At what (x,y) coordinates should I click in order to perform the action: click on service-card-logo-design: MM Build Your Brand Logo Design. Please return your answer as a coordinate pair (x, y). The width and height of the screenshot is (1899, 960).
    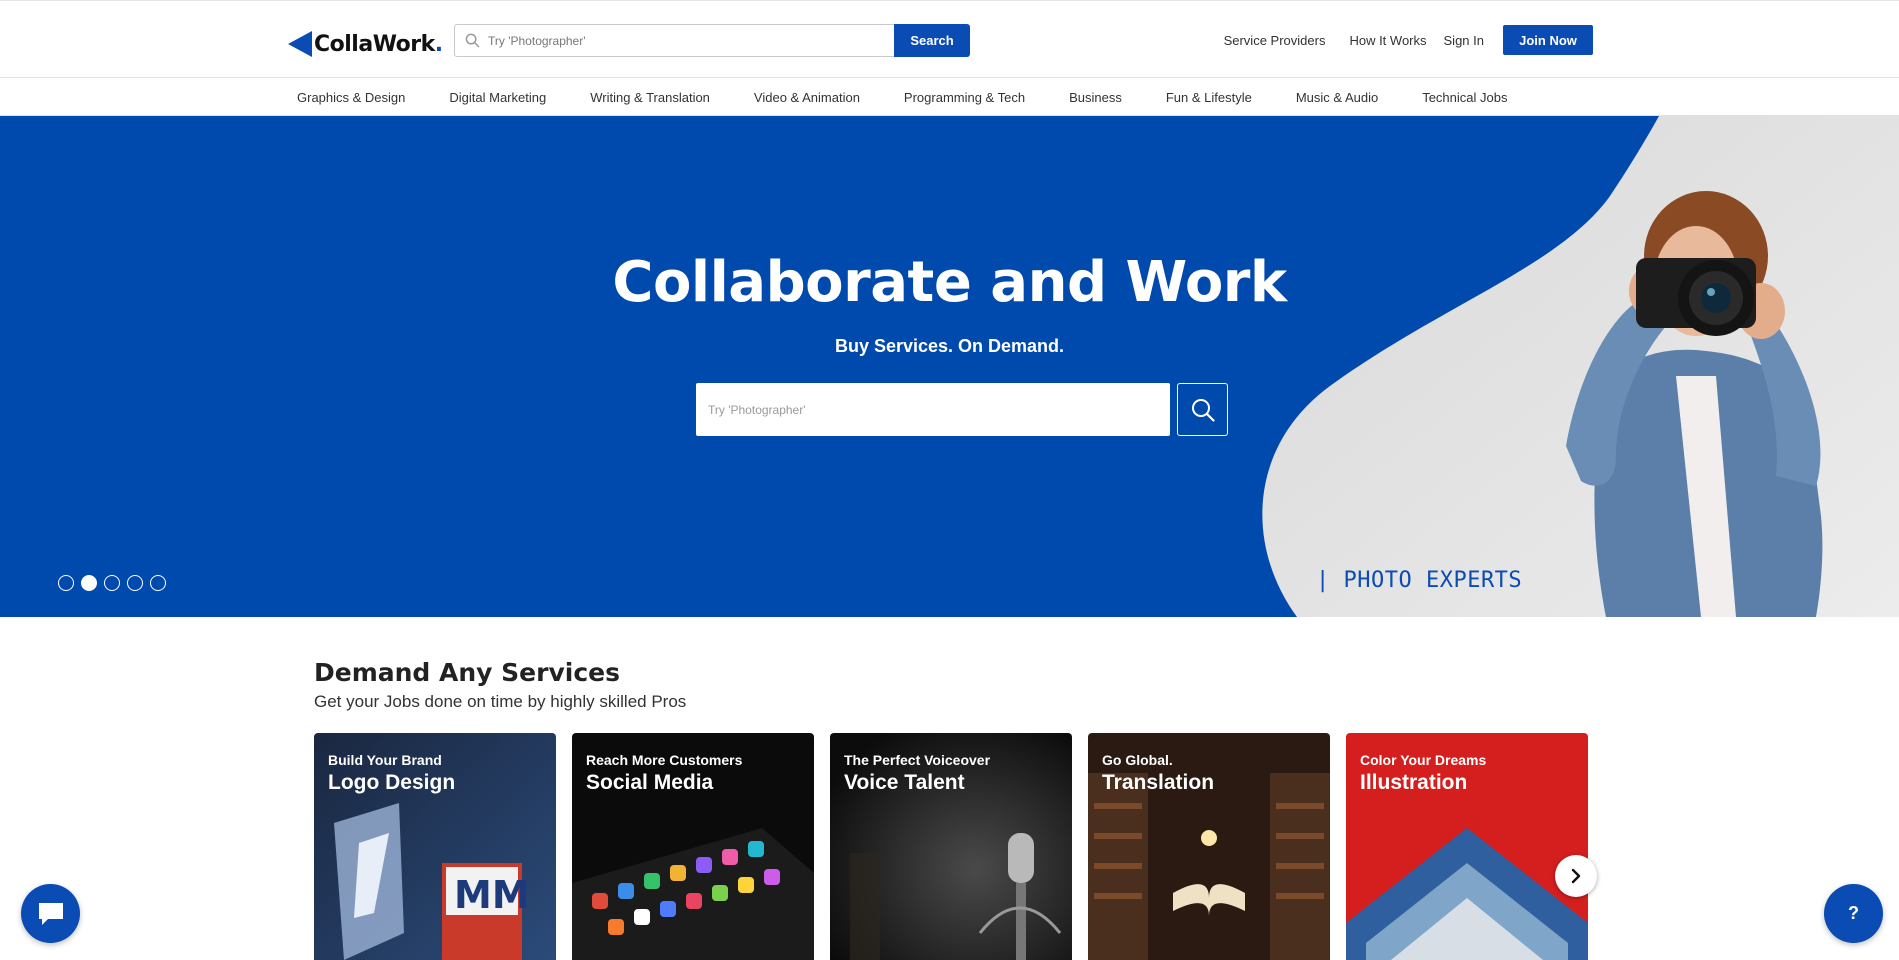
    Looking at the image, I should click on (435, 846).